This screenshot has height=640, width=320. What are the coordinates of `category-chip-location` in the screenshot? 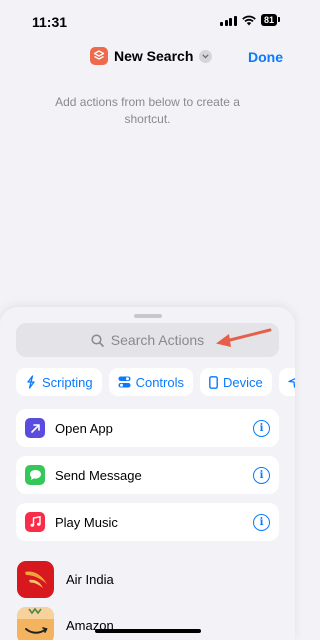 It's located at (286, 382).